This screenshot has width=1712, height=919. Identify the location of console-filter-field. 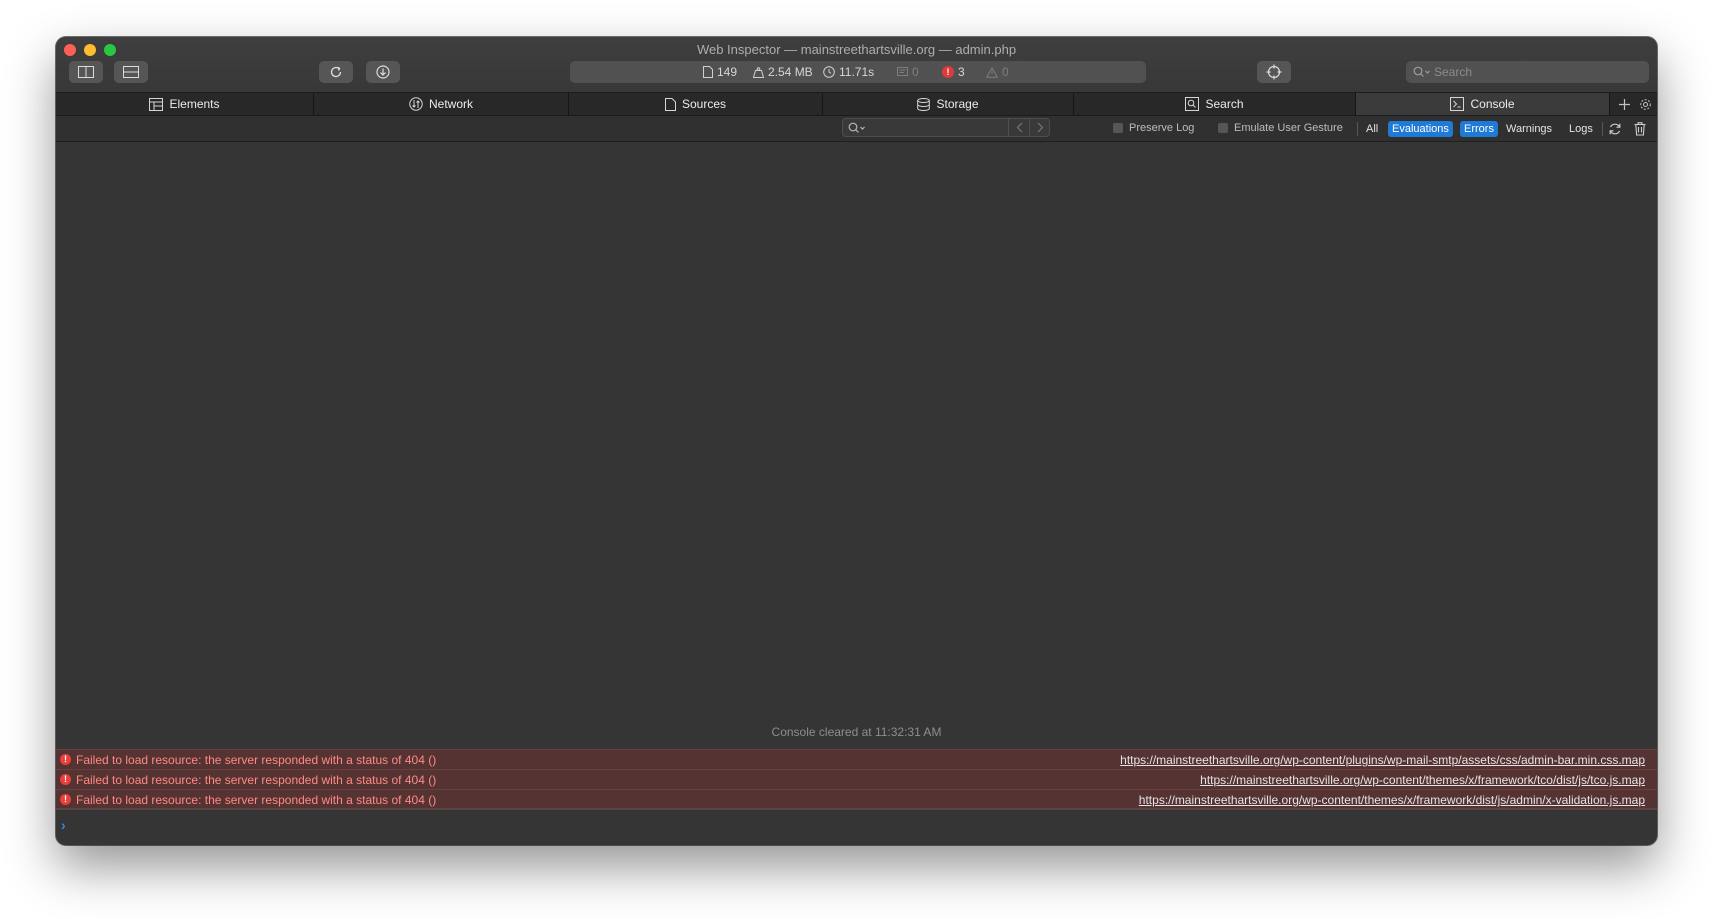
(946, 127).